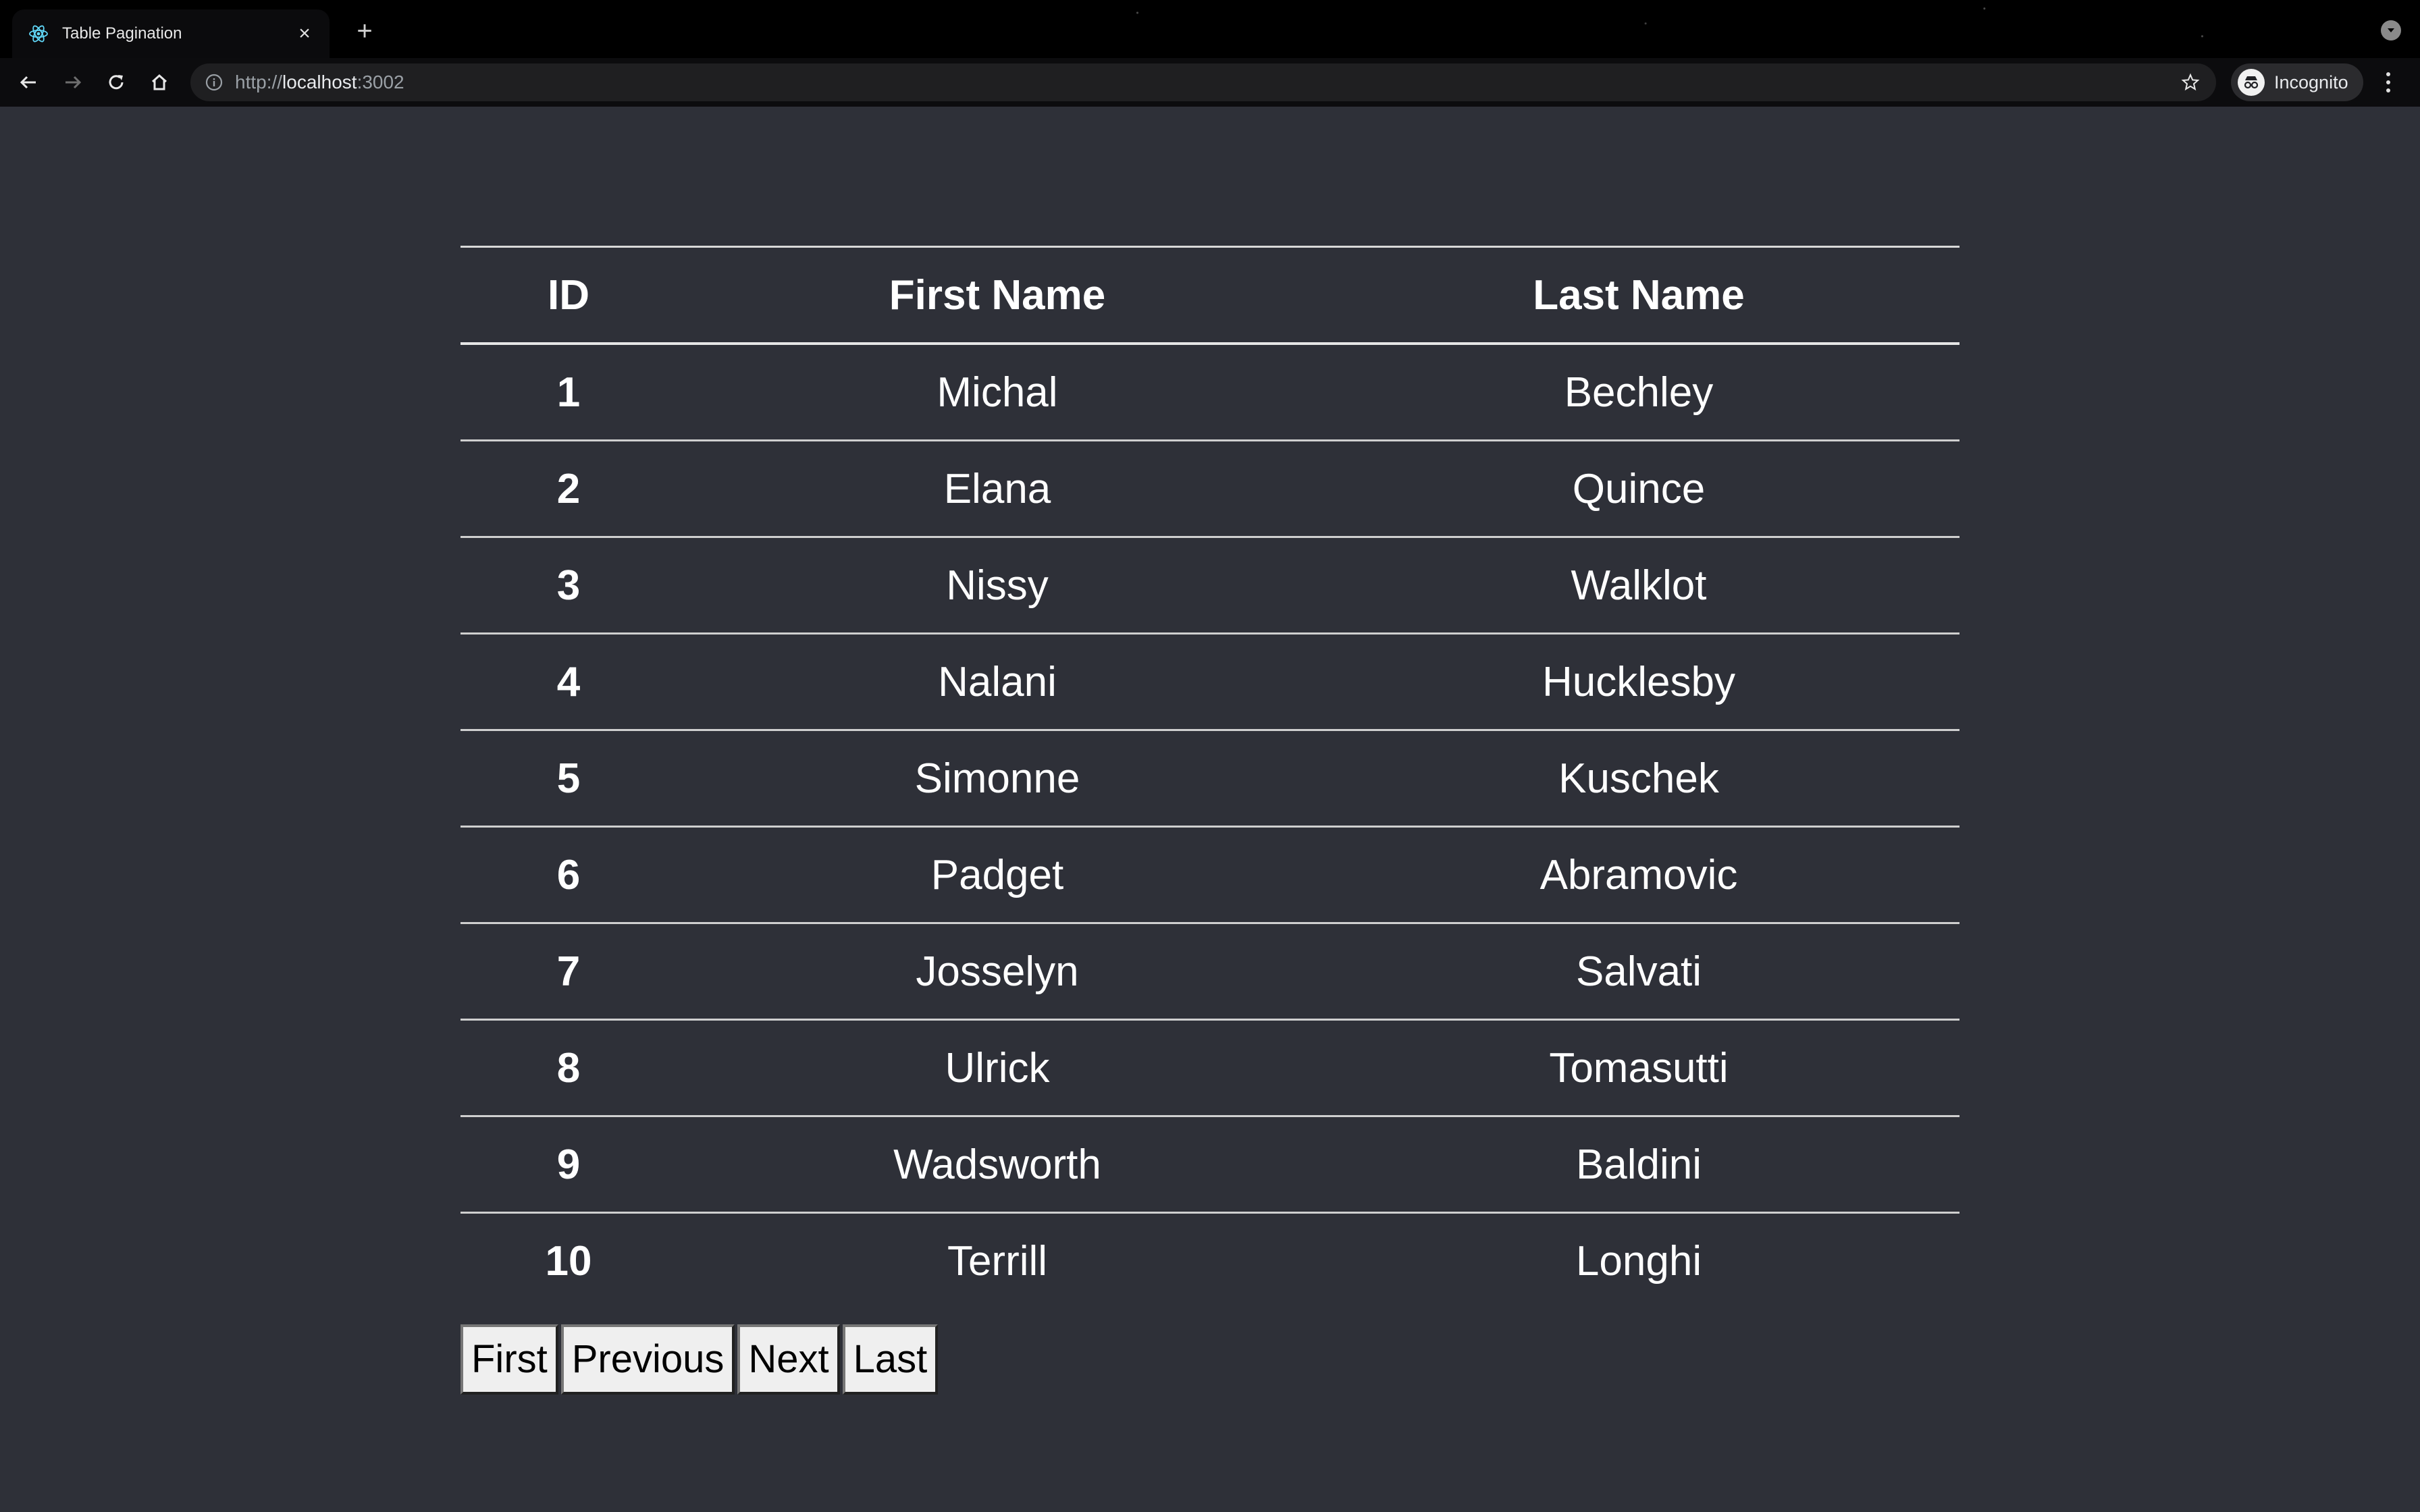  I want to click on cell-first-name: Nalani, so click(997, 682).